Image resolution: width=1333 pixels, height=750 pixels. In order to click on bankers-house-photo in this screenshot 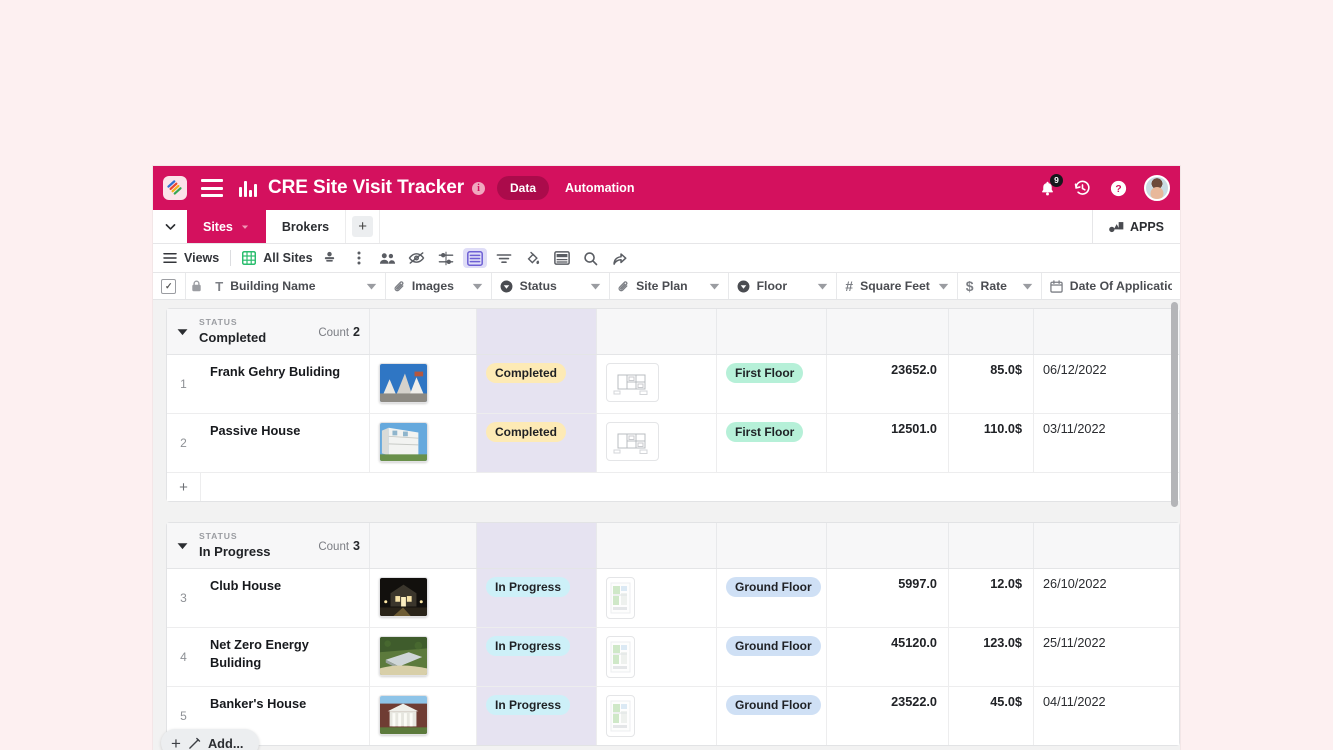, I will do `click(403, 715)`.